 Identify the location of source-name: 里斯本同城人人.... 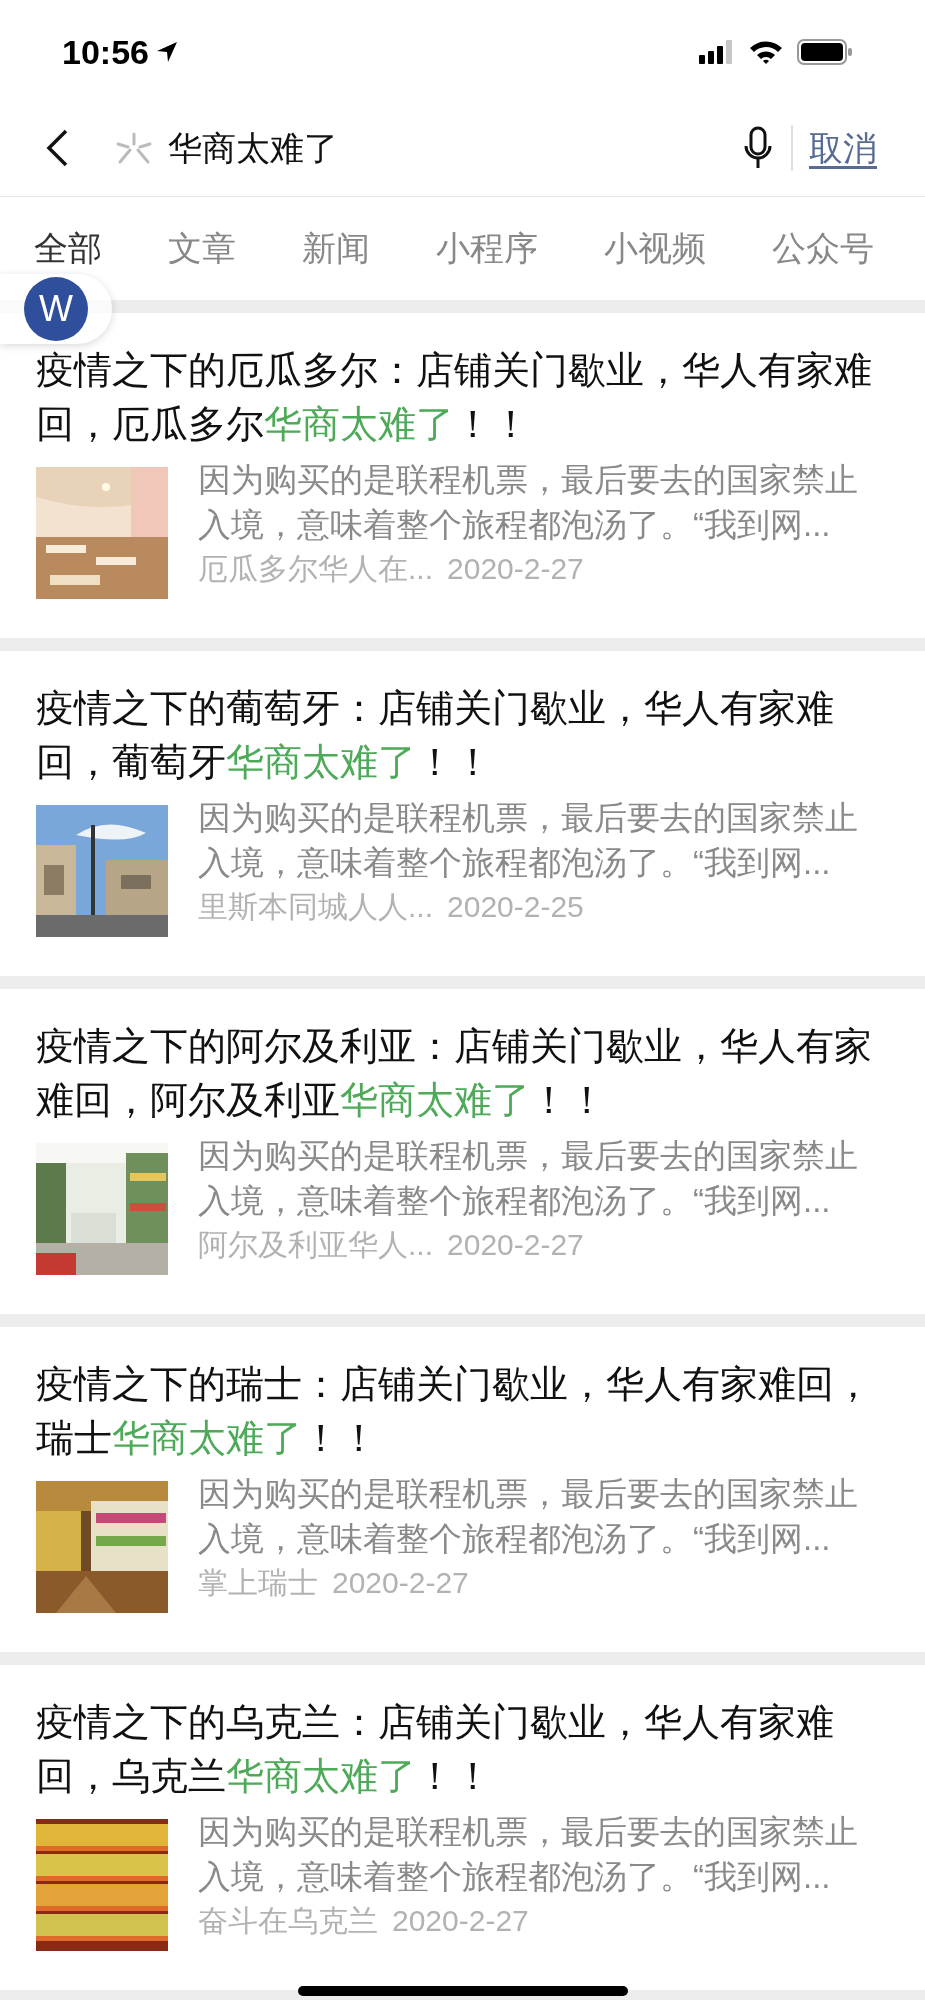
(315, 907).